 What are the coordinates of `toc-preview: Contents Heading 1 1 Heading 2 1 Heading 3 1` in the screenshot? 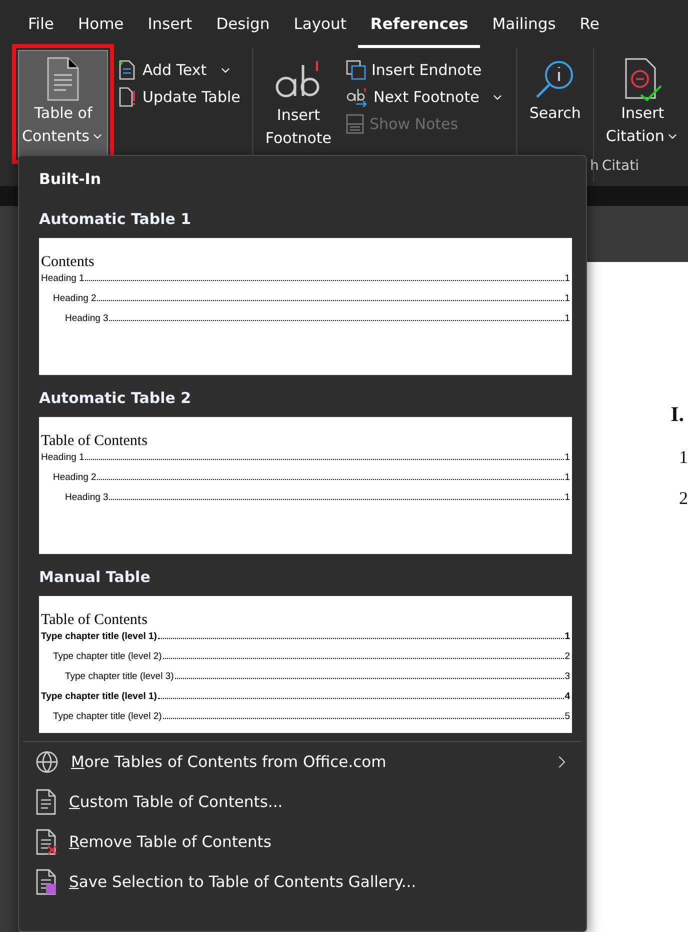 It's located at (305, 306).